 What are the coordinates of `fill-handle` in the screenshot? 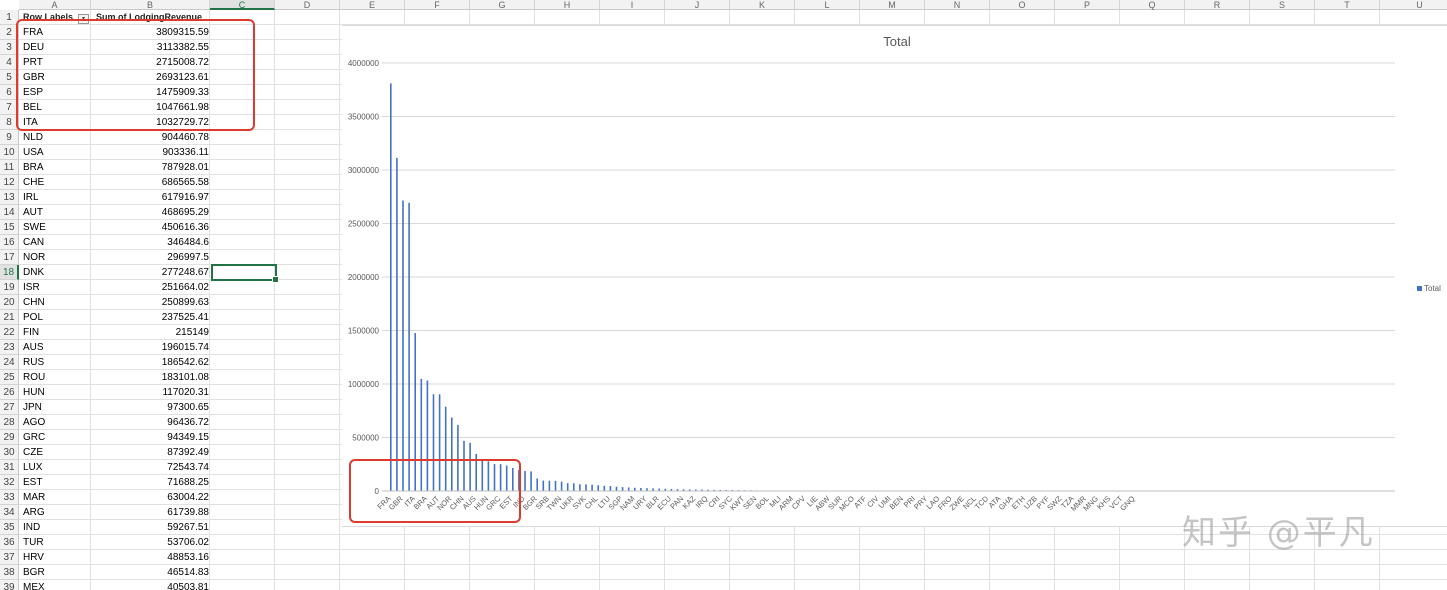 It's located at (275, 279).